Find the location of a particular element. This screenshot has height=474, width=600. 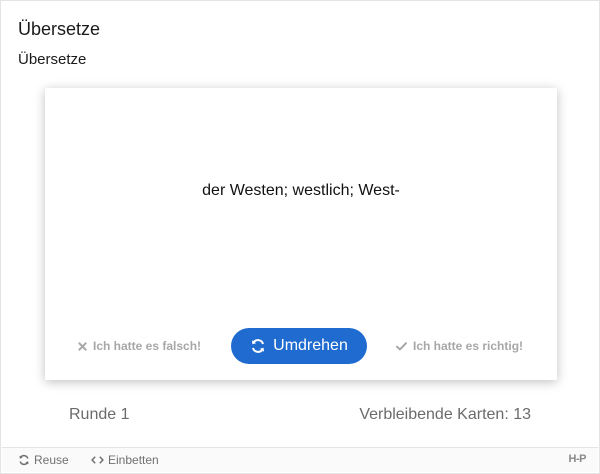

wrong-button: Ich hatte es falsch! is located at coordinates (139, 346).